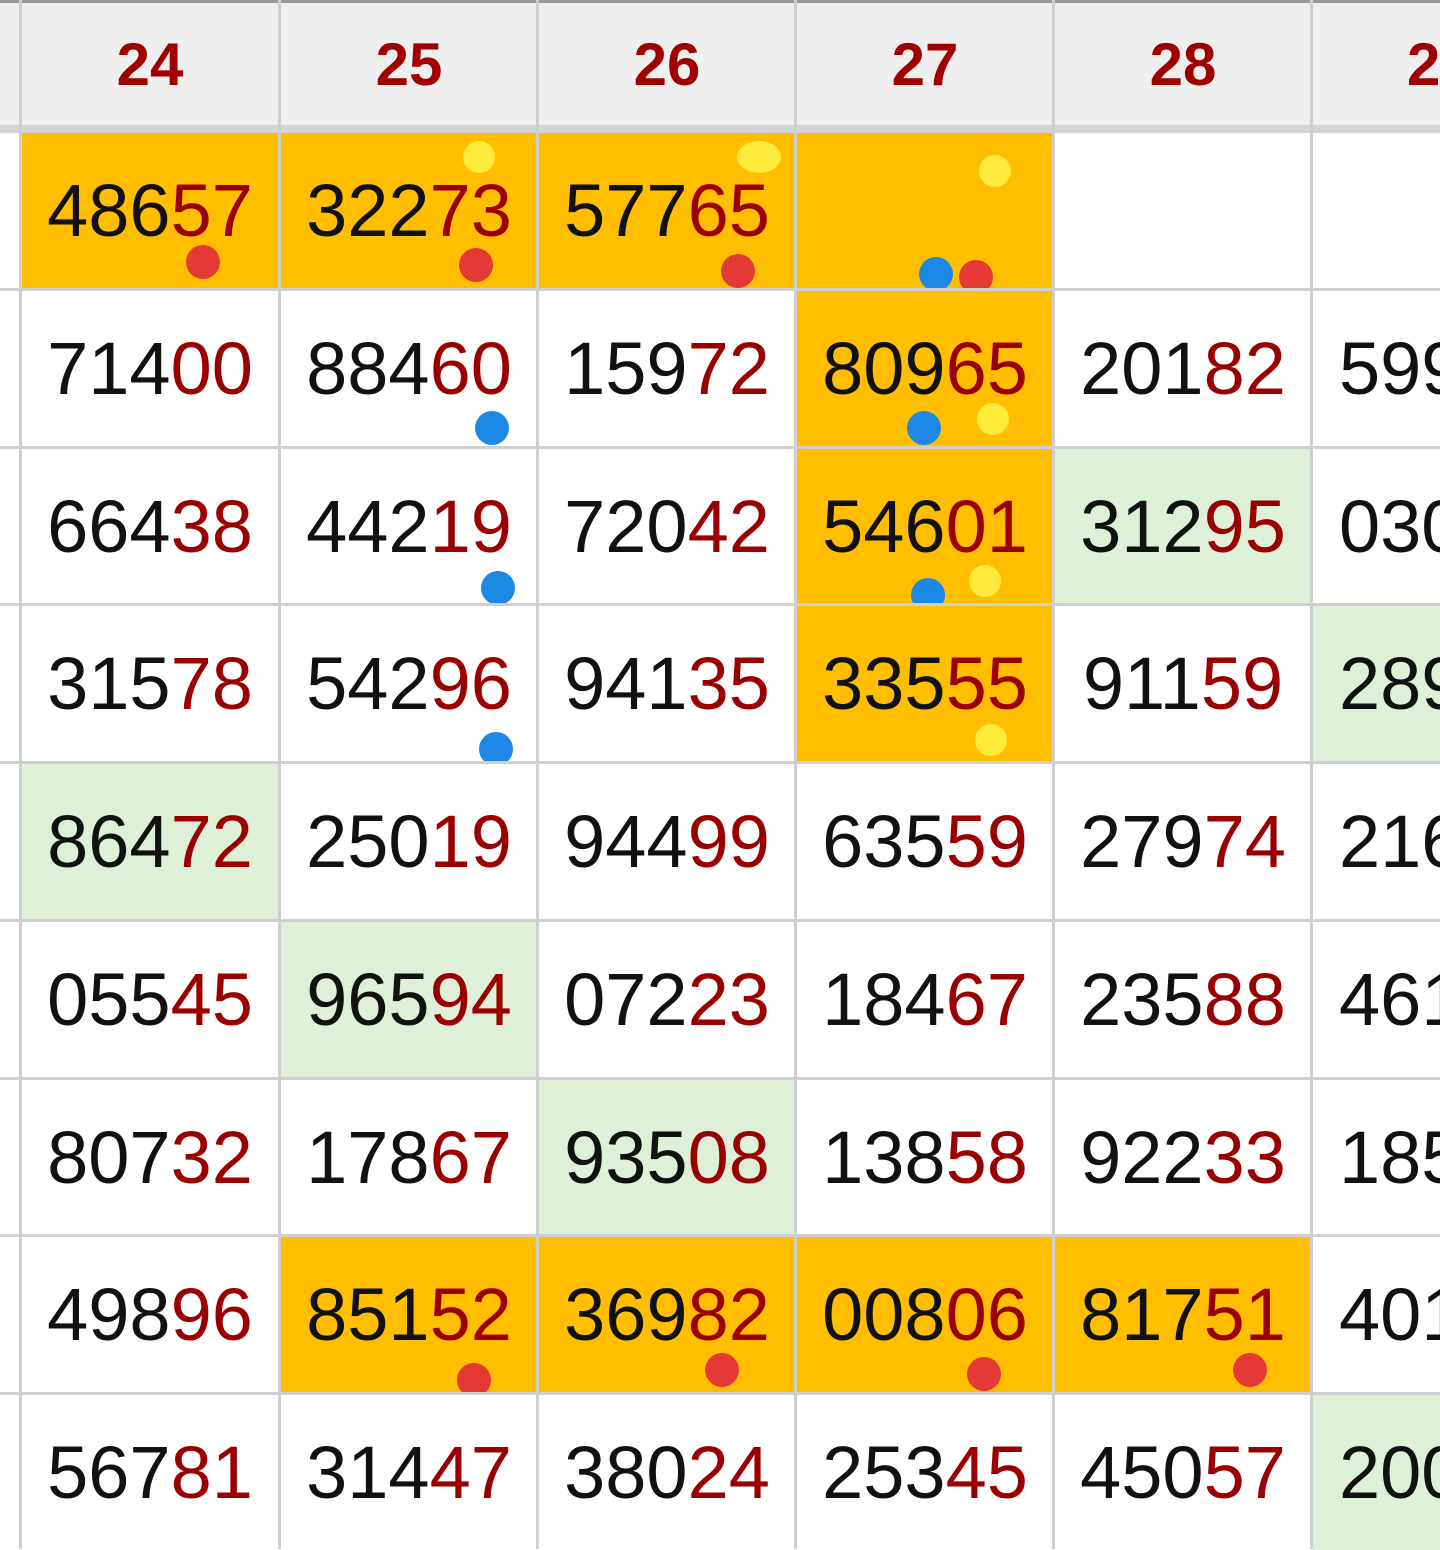 The width and height of the screenshot is (1440, 1550). I want to click on result-cell: 461, so click(1376, 999).